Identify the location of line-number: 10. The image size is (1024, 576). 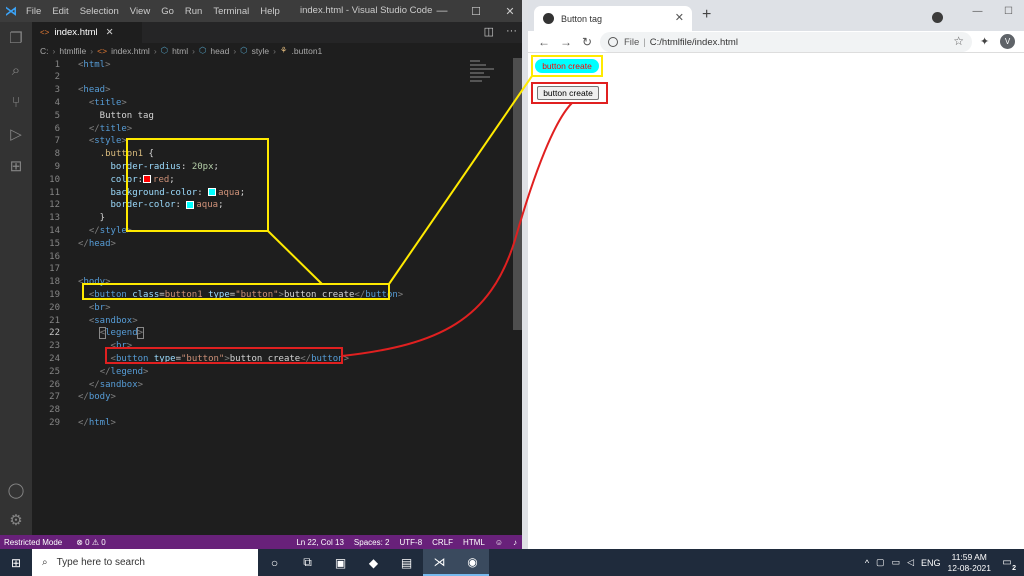
(54, 179).